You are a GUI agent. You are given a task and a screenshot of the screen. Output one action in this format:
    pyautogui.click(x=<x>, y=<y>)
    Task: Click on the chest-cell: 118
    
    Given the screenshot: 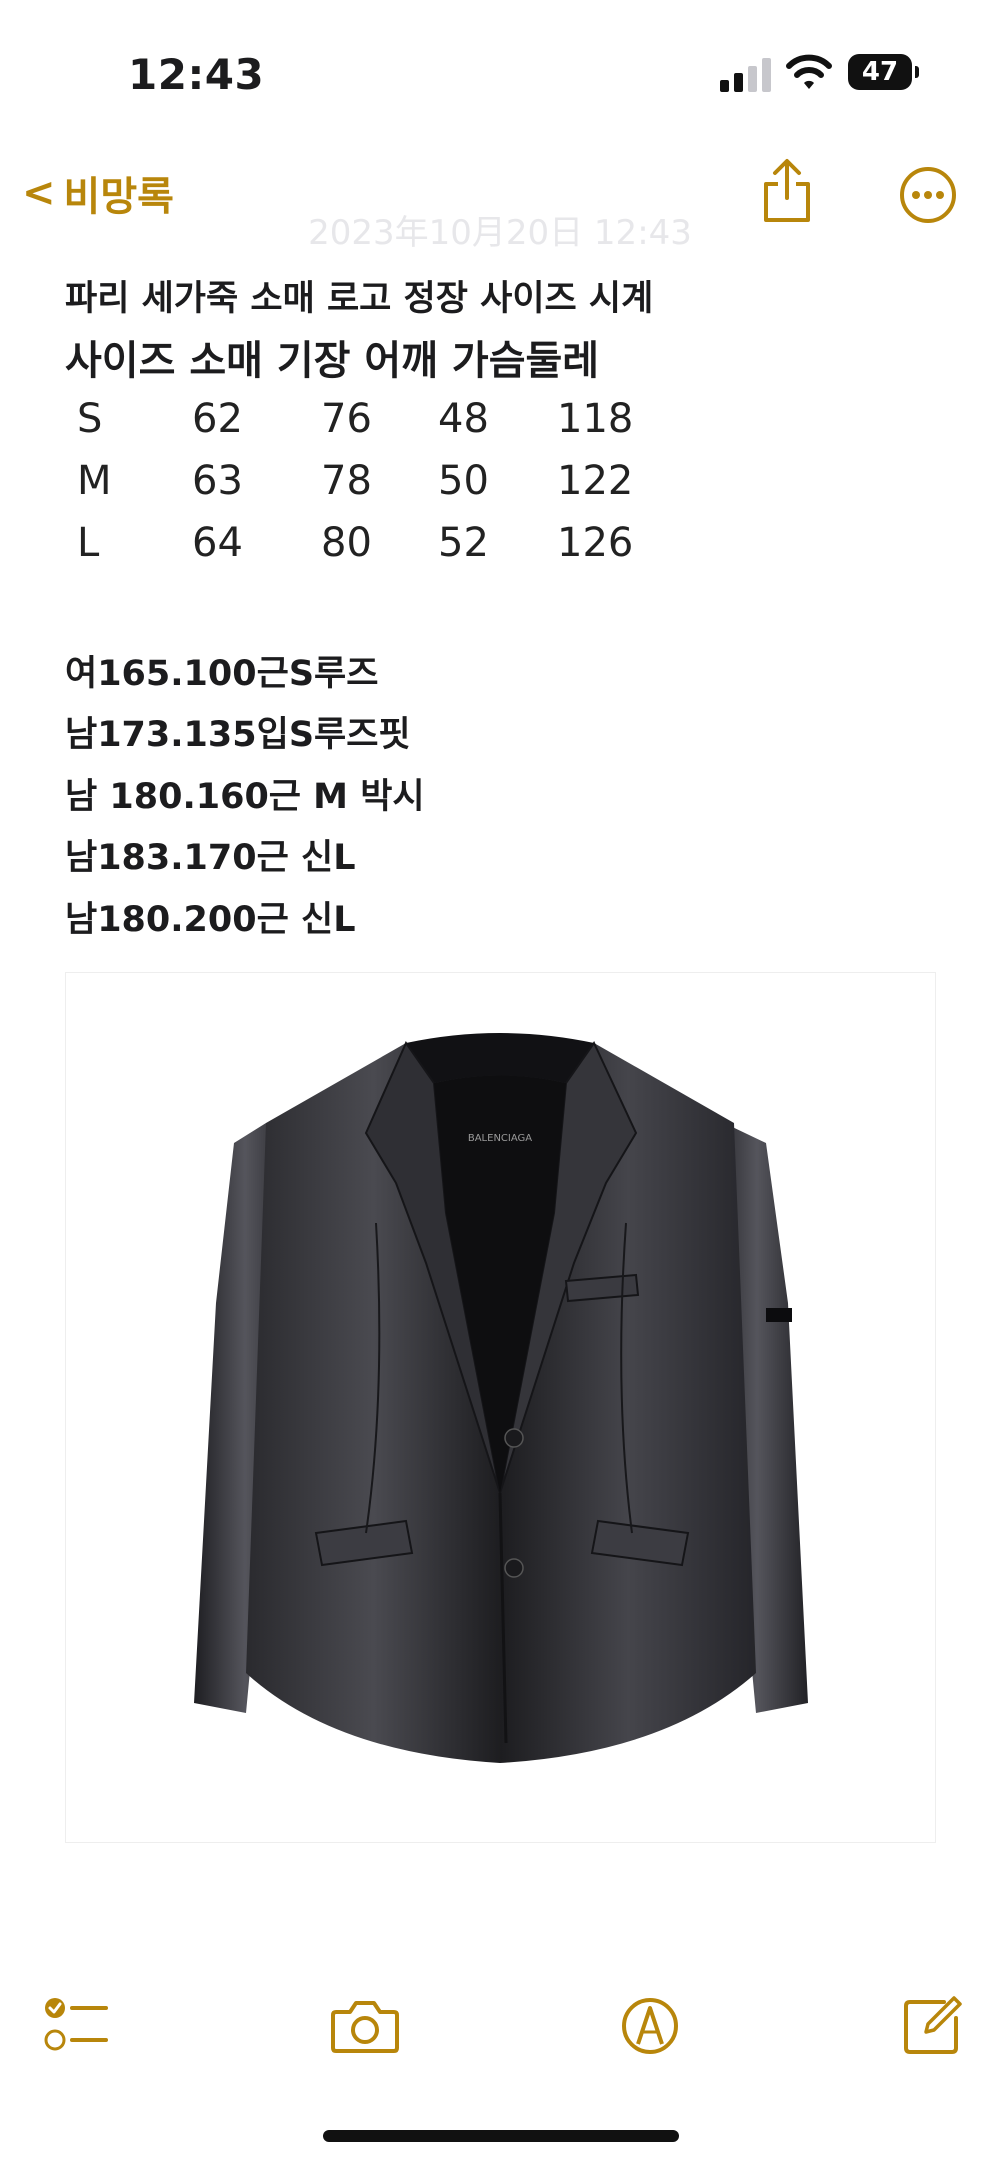 What is the action you would take?
    pyautogui.click(x=595, y=419)
    